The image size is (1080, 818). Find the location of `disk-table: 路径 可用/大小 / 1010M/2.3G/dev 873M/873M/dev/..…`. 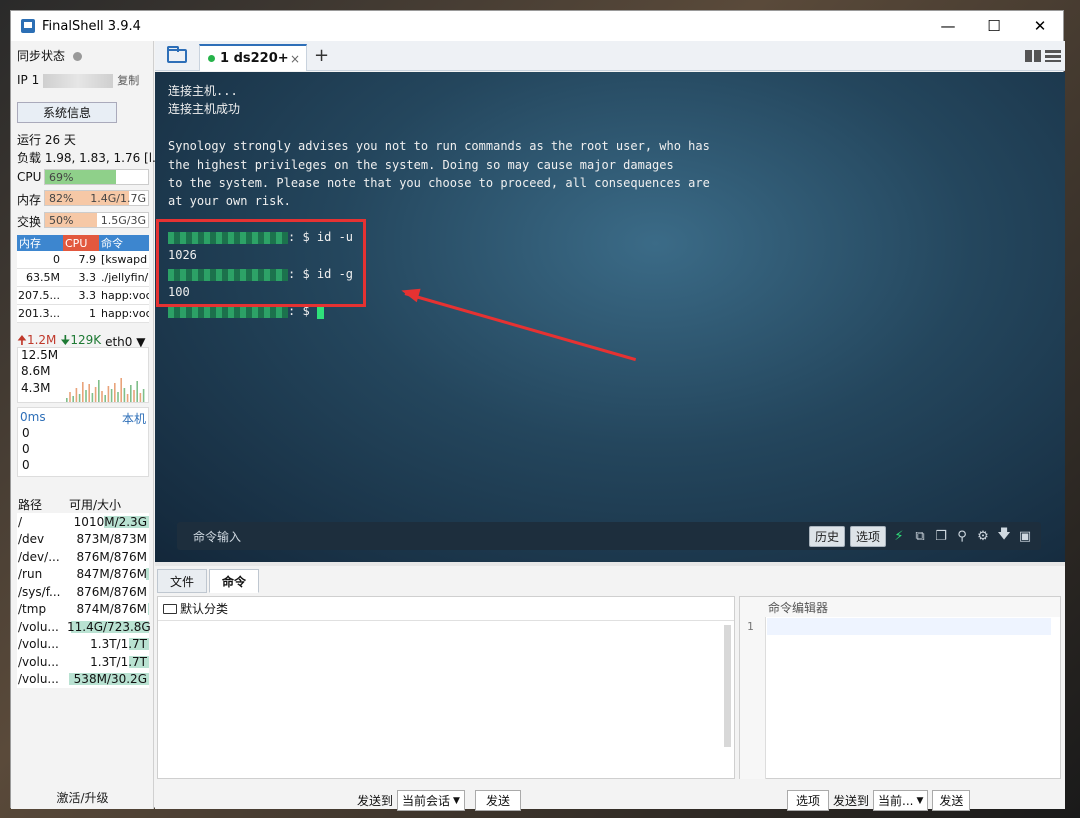

disk-table: 路径 可用/大小 / 1010M/2.3G/dev 873M/873M/dev/..… is located at coordinates (84, 591).